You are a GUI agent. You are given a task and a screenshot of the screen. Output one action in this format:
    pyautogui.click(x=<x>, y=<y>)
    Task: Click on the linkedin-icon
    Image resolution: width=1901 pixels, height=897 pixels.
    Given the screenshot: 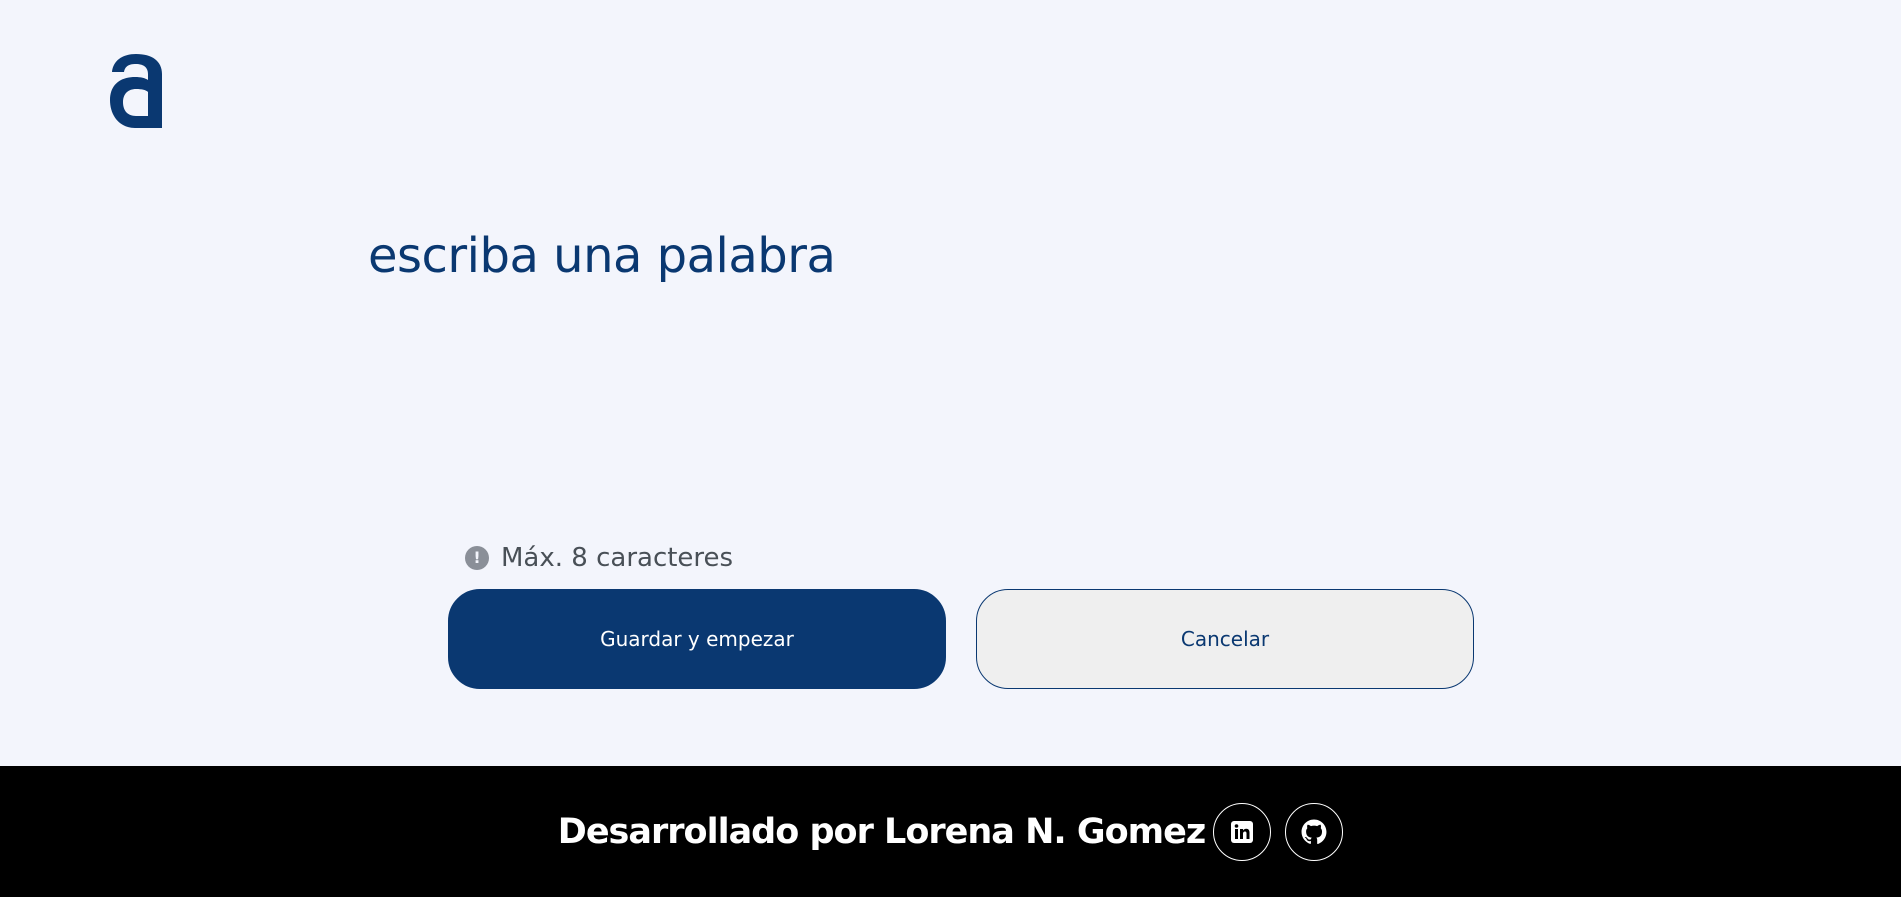 What is the action you would take?
    pyautogui.click(x=1242, y=831)
    